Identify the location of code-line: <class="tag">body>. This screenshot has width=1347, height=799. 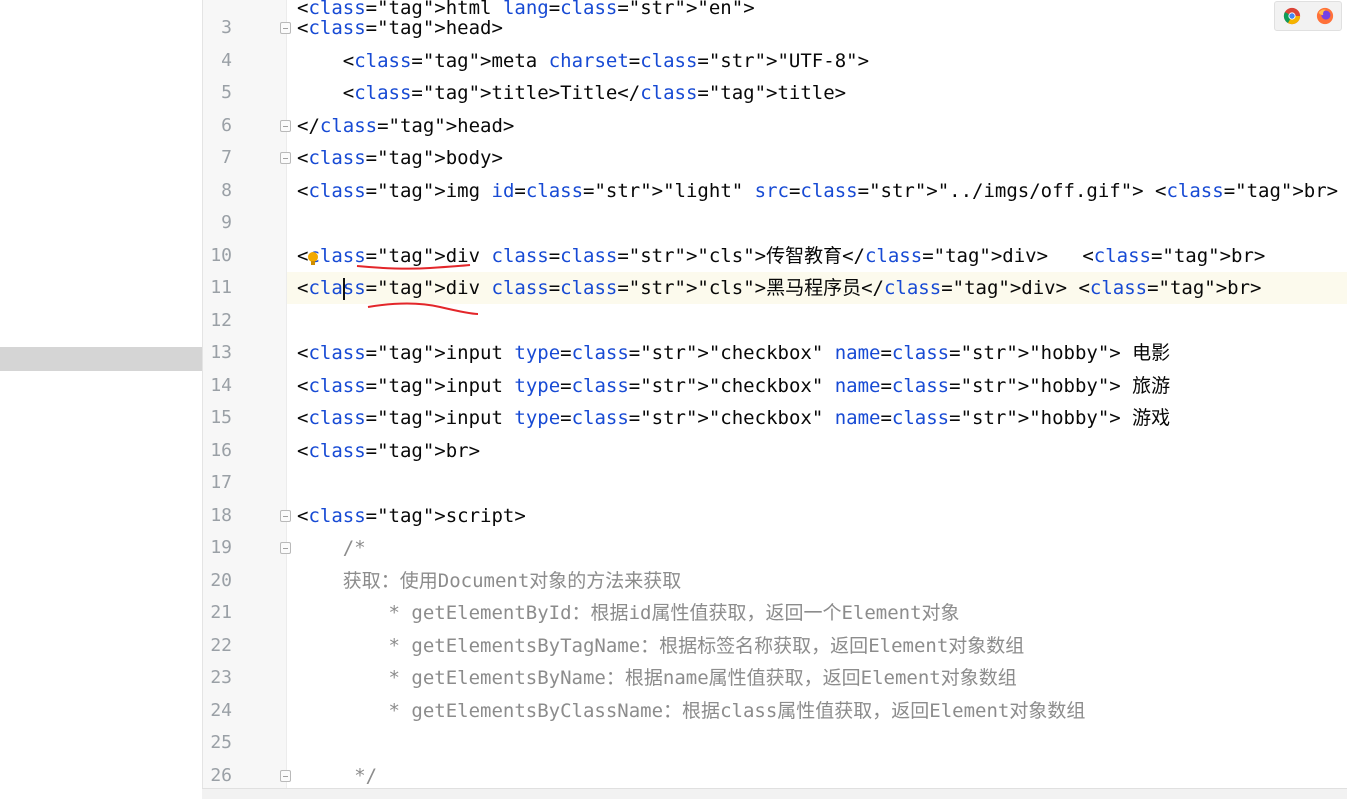
(400, 158).